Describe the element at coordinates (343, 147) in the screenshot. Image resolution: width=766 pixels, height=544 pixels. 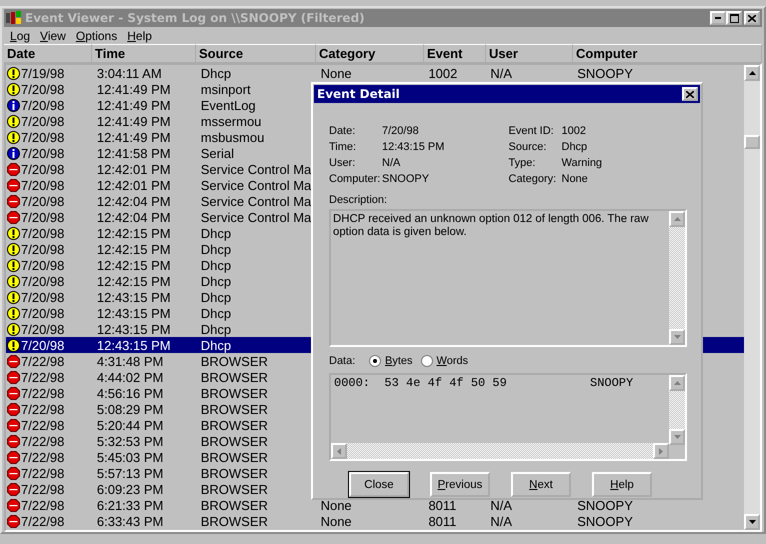
I see `field-label: Time:` at that location.